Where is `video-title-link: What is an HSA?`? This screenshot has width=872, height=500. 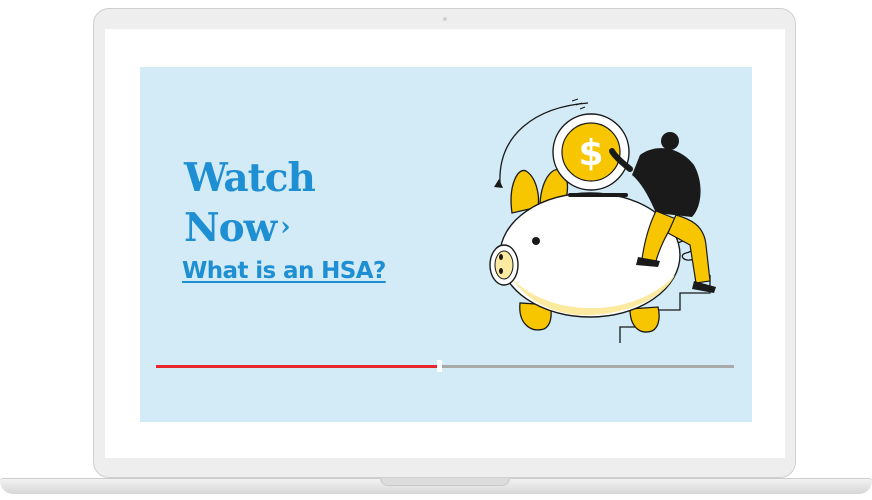
video-title-link: What is an HSA? is located at coordinates (284, 271).